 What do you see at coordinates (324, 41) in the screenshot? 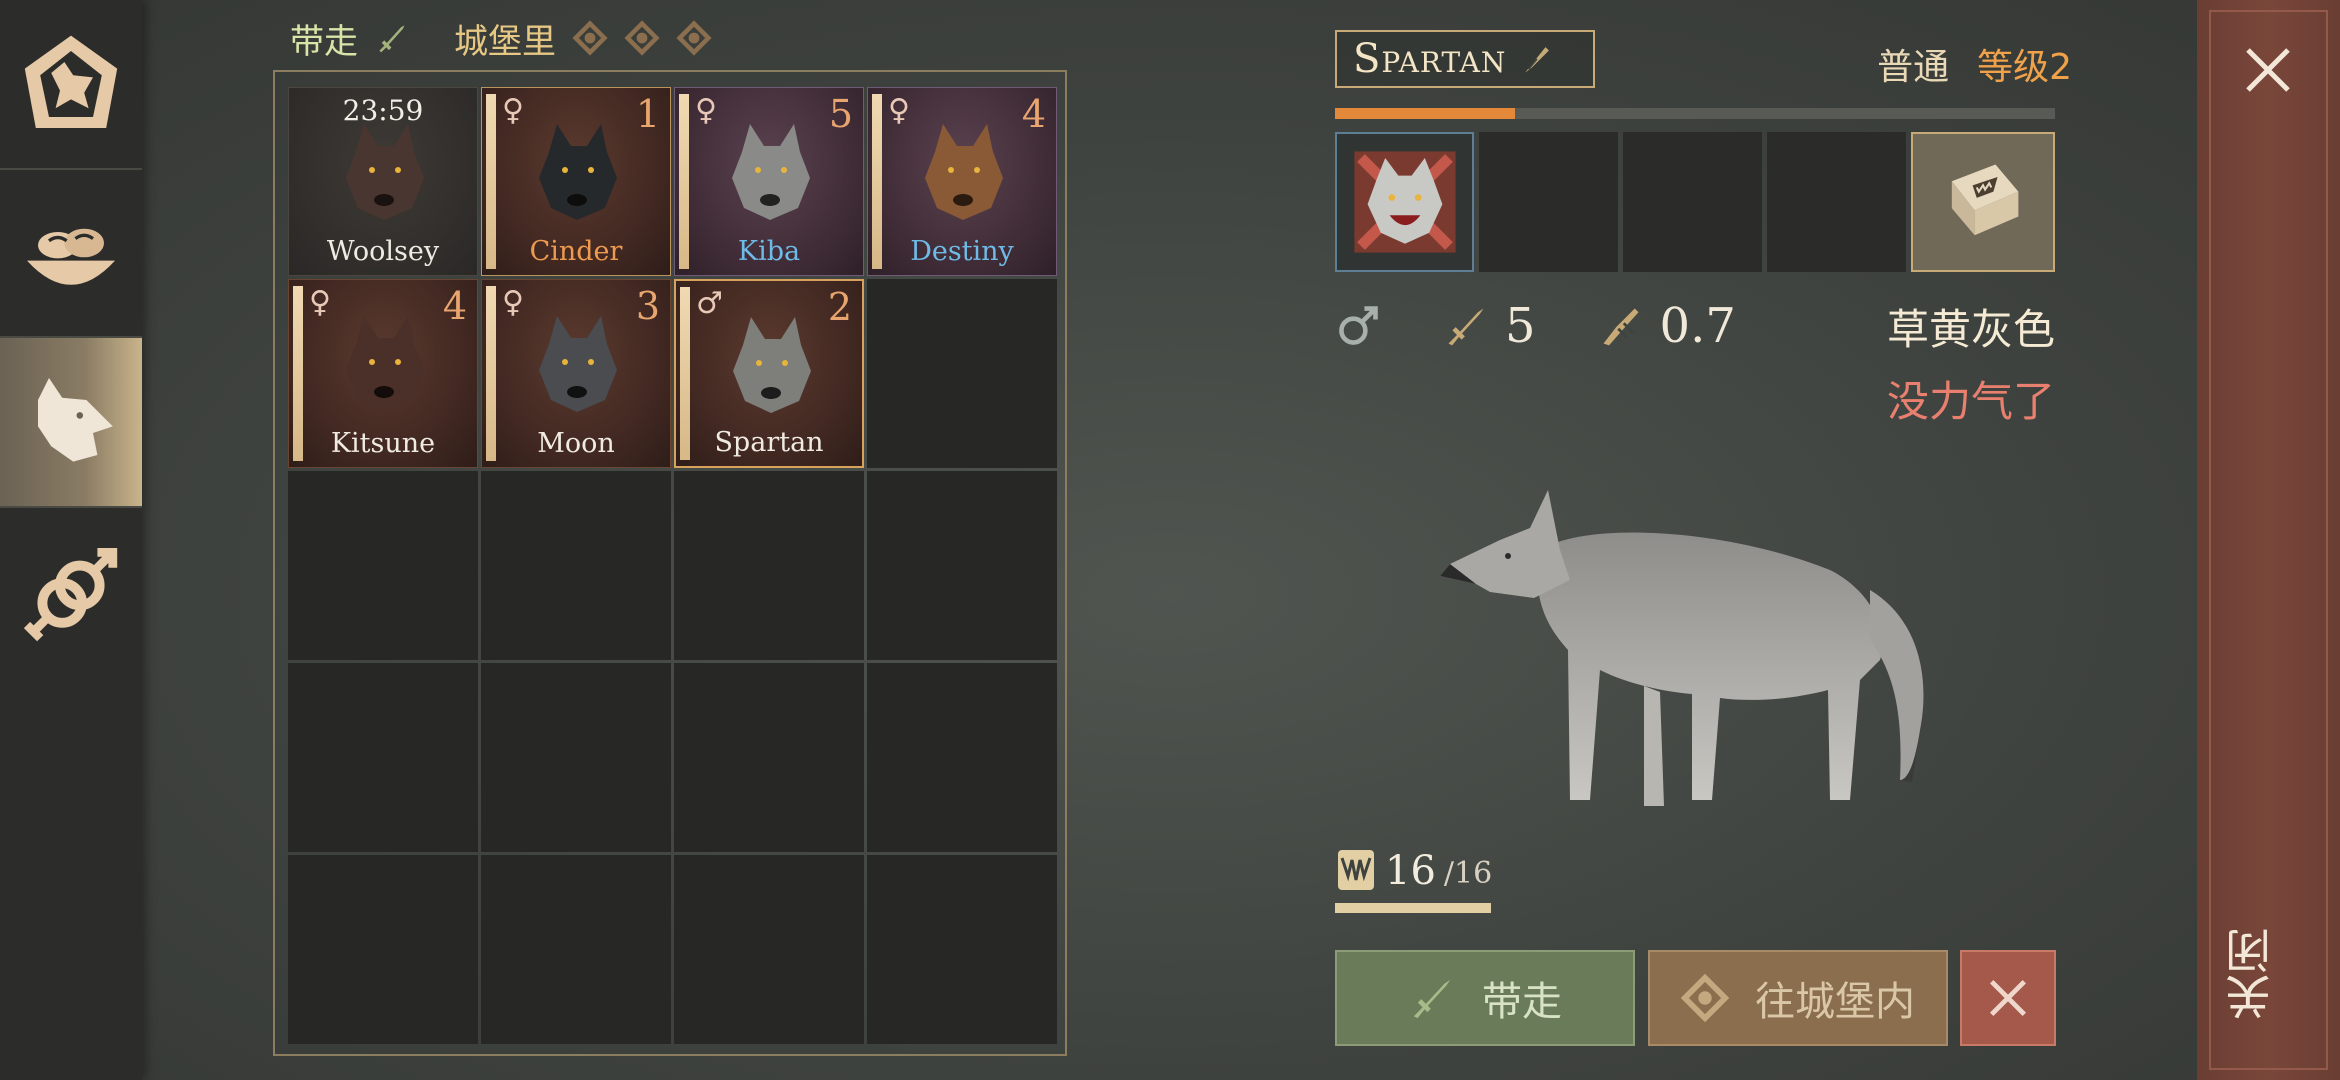
I see `take-label: 带走` at bounding box center [324, 41].